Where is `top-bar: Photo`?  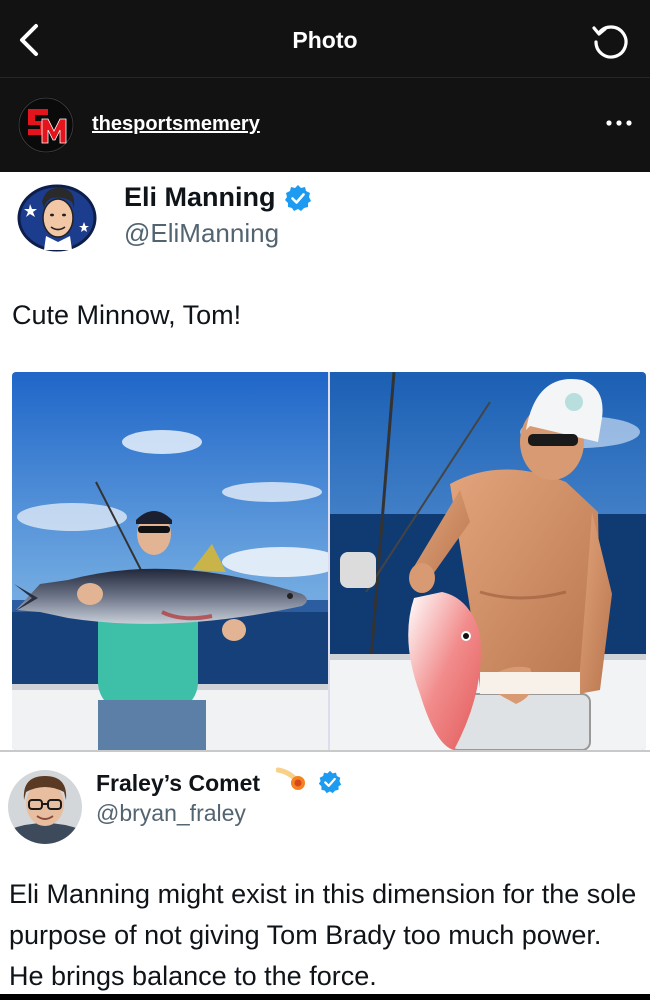 top-bar: Photo is located at coordinates (325, 39).